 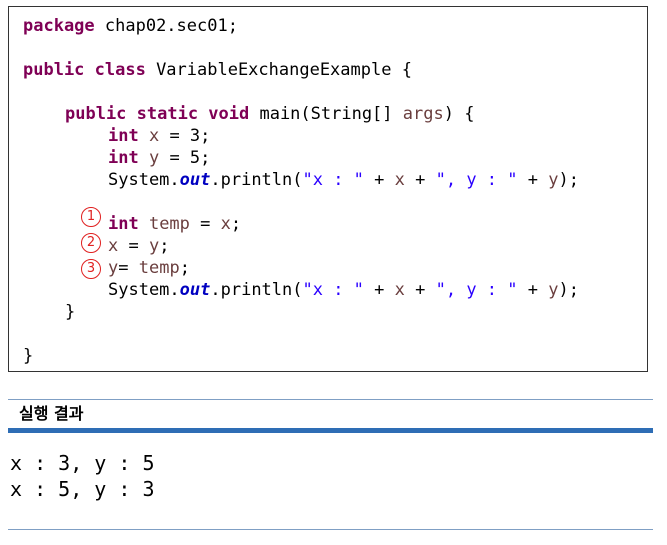 I want to click on result-header-rule, so click(x=330, y=430).